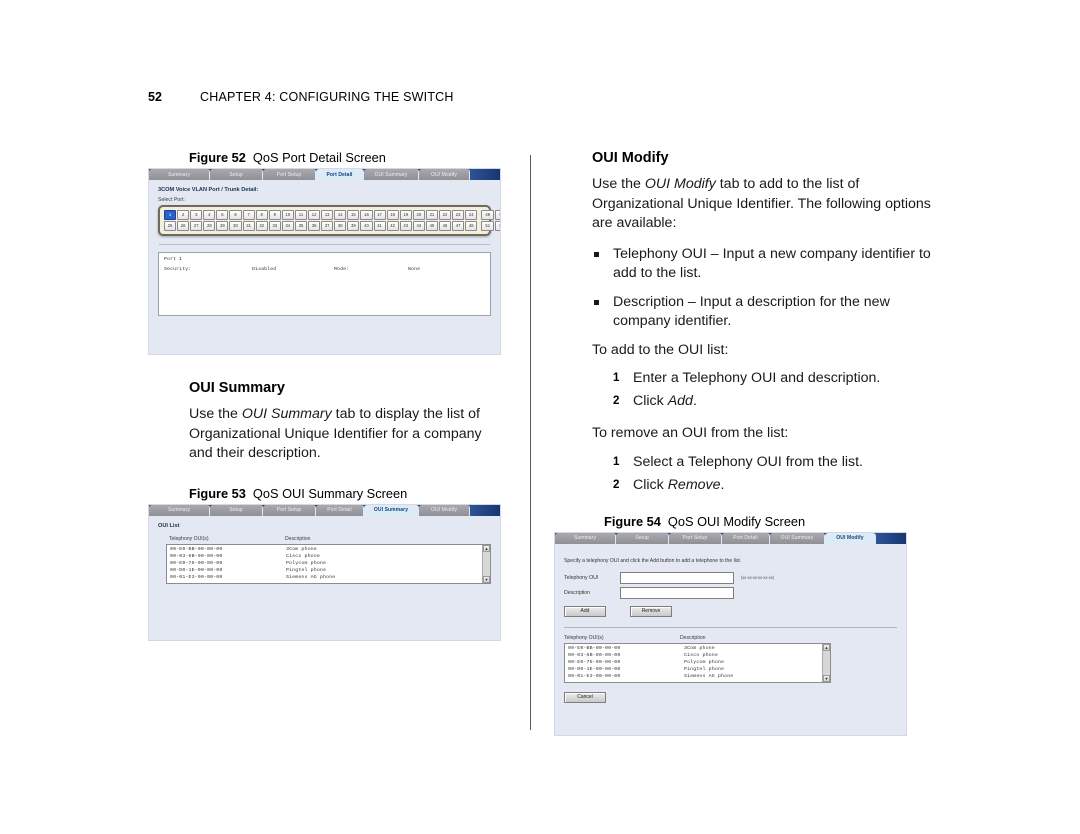 This screenshot has height=834, width=1080. What do you see at coordinates (209, 226) in the screenshot?
I see `port-button-28: 28` at bounding box center [209, 226].